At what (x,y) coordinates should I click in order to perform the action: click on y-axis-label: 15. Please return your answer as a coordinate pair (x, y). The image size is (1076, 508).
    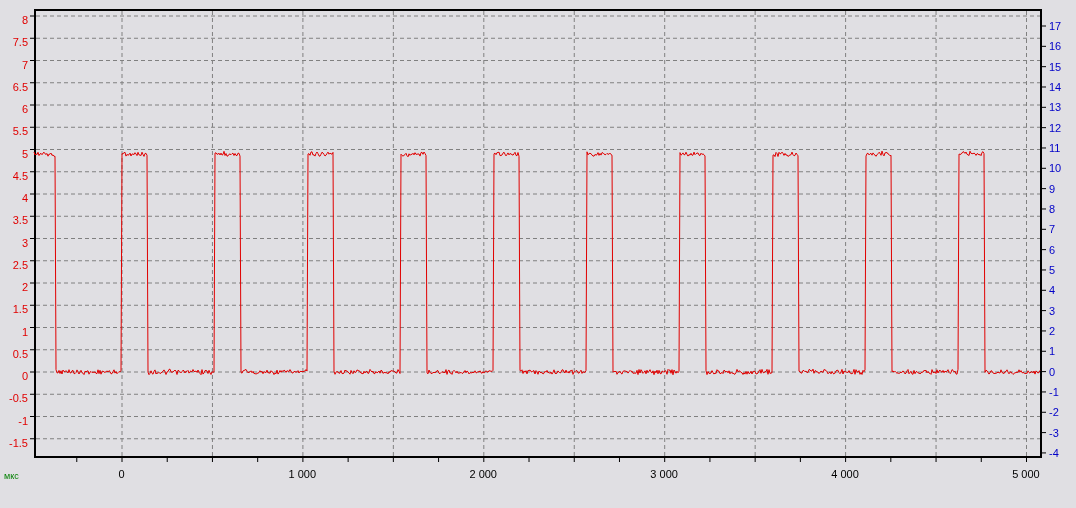
    Looking at the image, I should click on (1055, 67).